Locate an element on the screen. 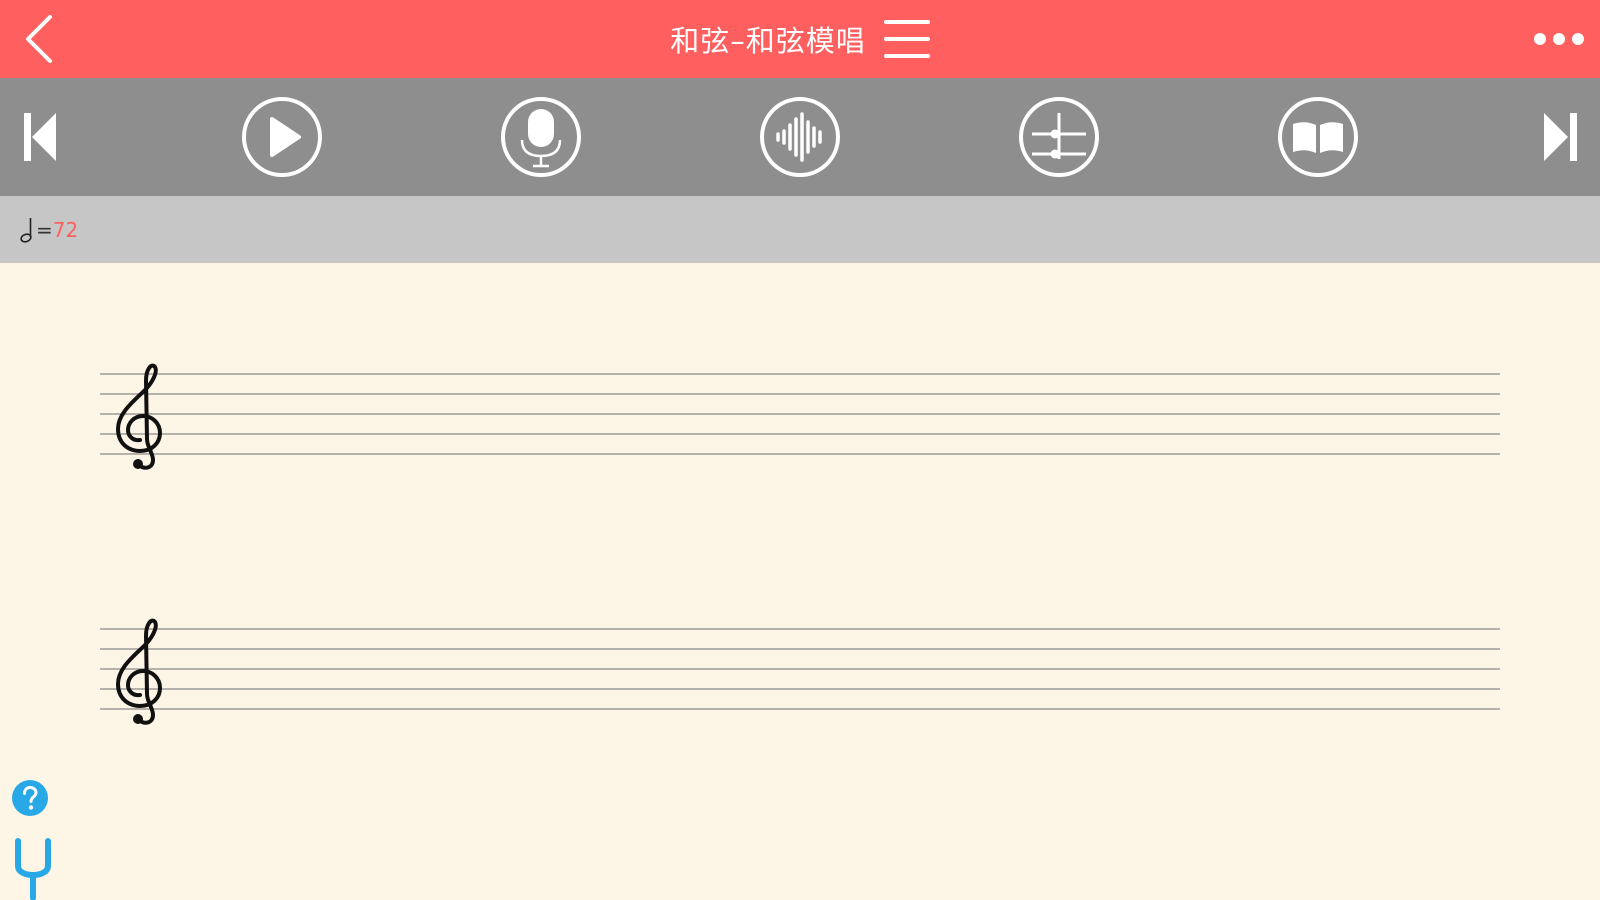  next-button is located at coordinates (1560, 137).